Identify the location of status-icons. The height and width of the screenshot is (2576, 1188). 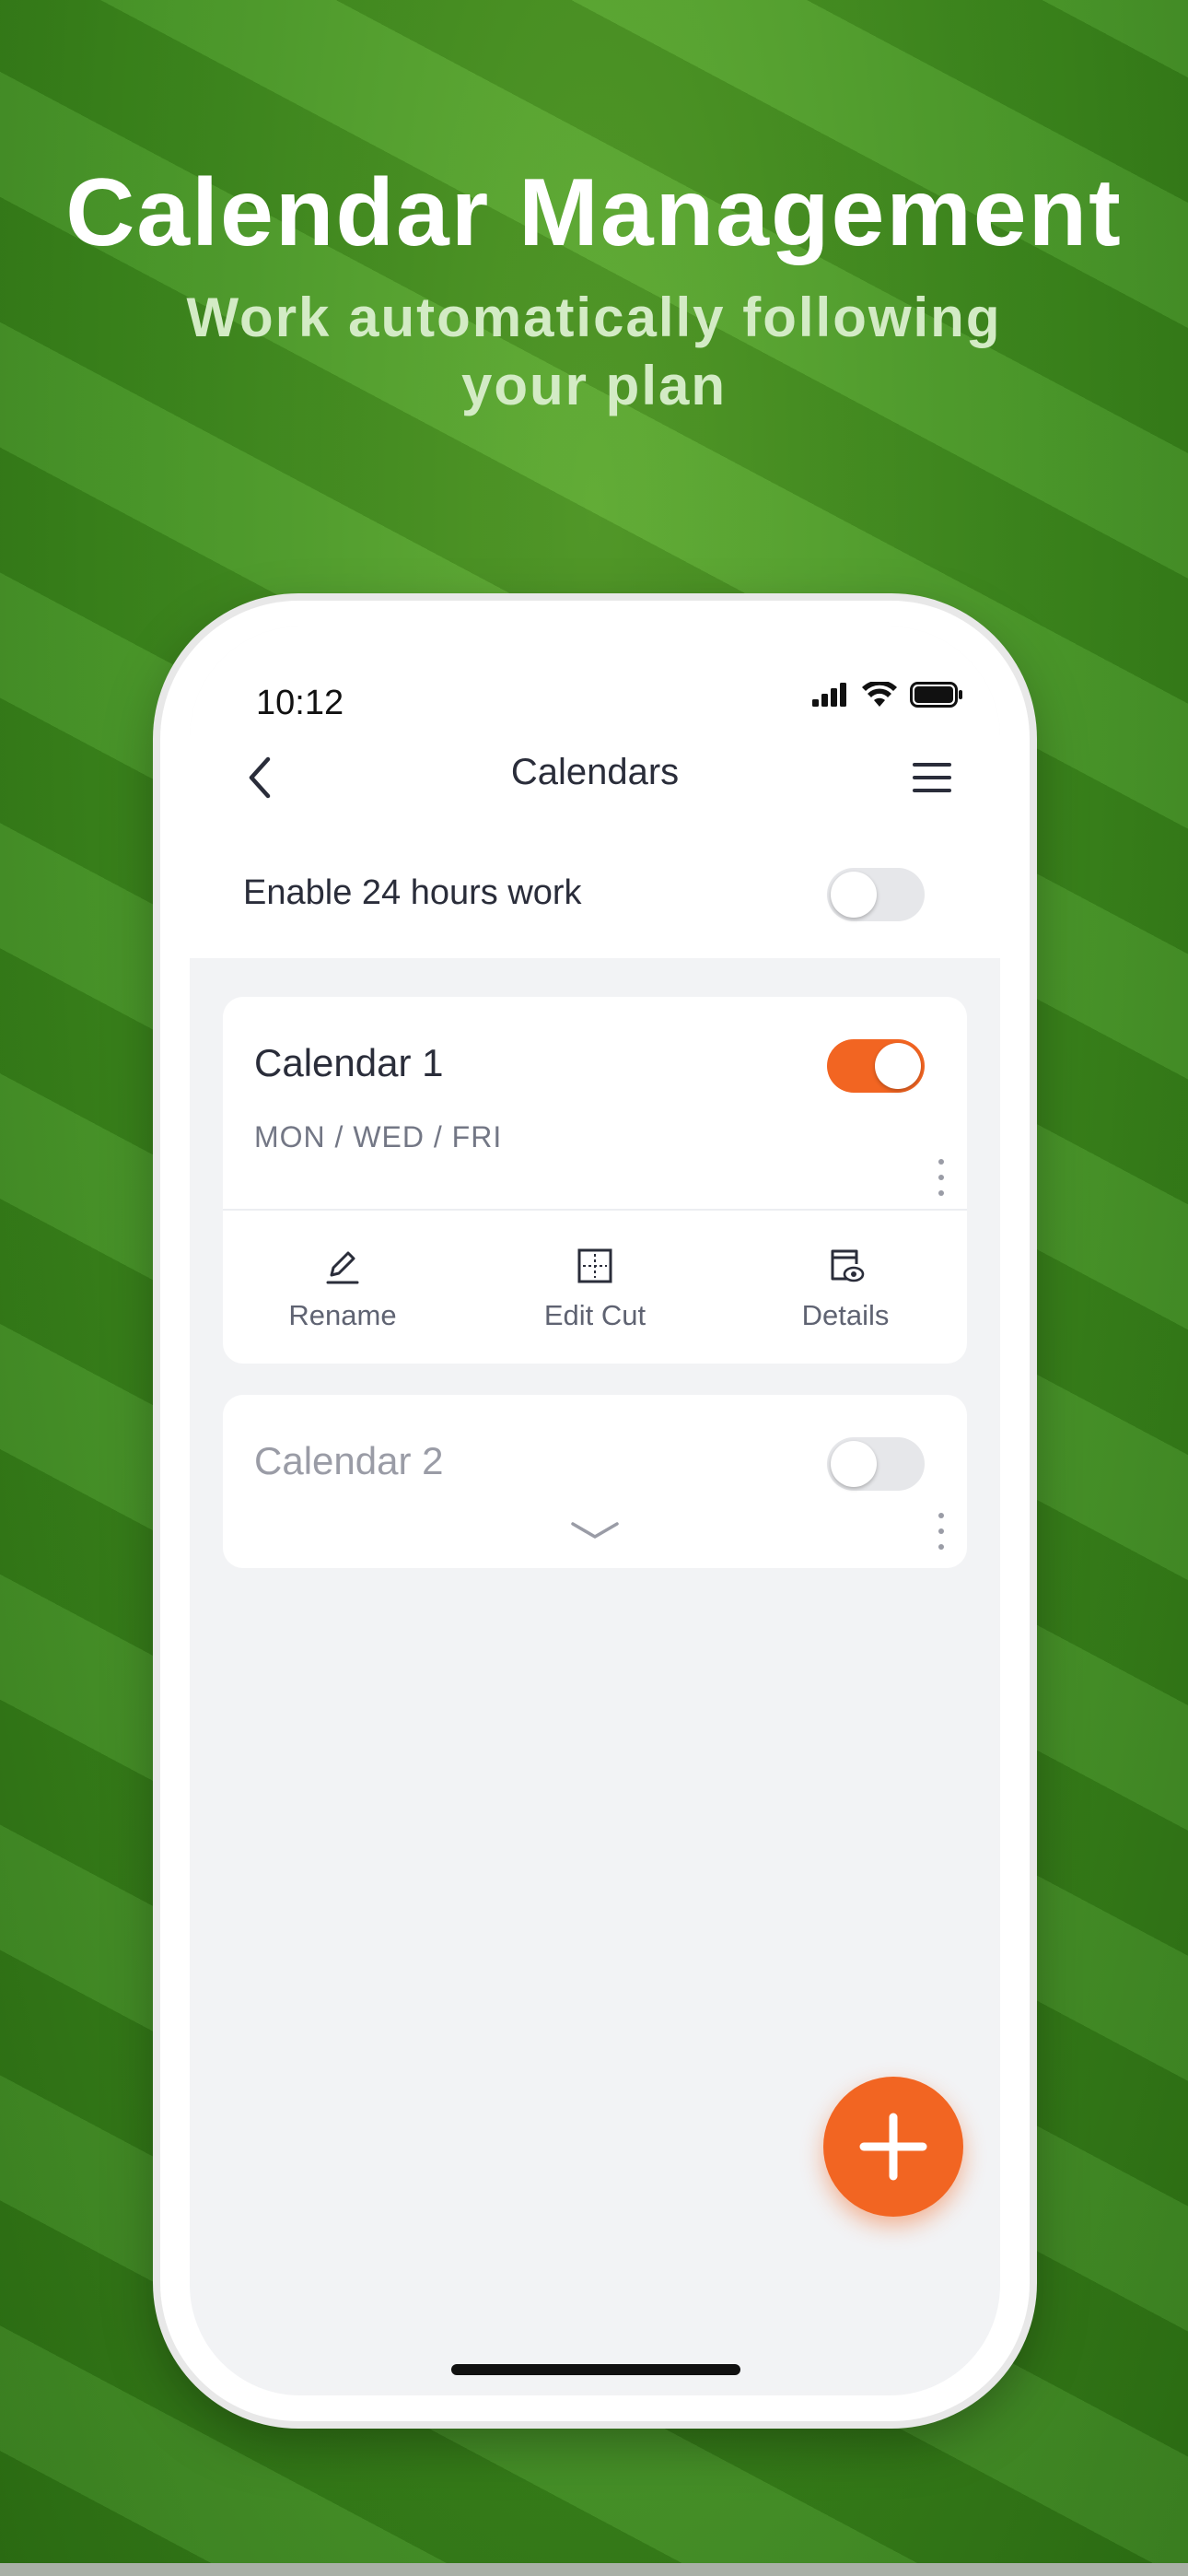
(887, 695).